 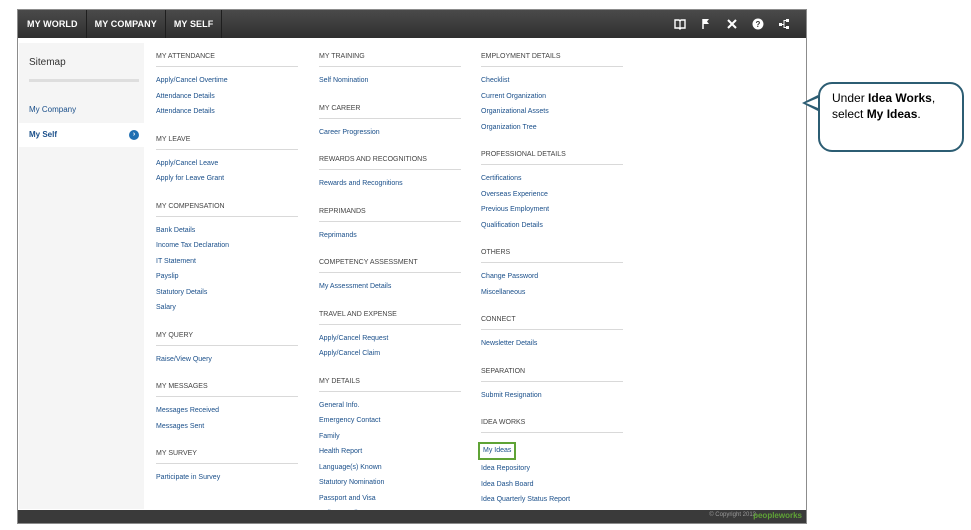 What do you see at coordinates (555, 128) in the screenshot?
I see `link-organization-tree: Organization Tree` at bounding box center [555, 128].